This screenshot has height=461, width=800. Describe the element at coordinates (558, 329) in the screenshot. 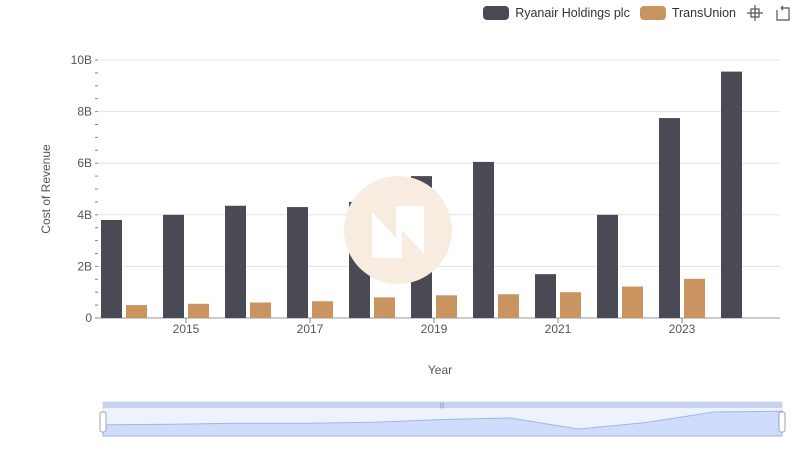

I see `x-tick-label: 2021` at that location.